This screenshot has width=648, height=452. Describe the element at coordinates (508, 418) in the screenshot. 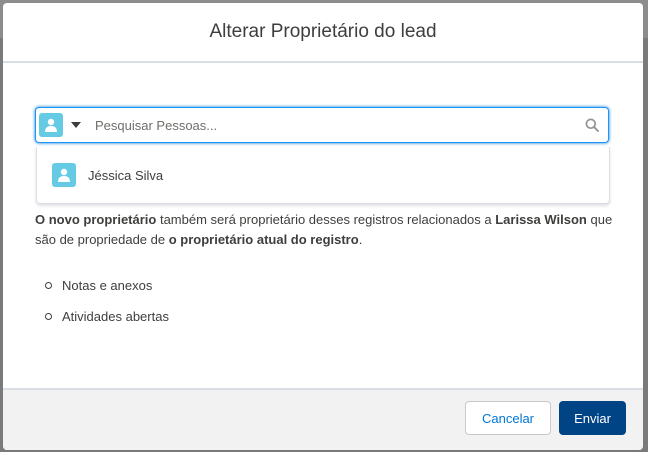

I see `cancel-button: Cancelar` at that location.